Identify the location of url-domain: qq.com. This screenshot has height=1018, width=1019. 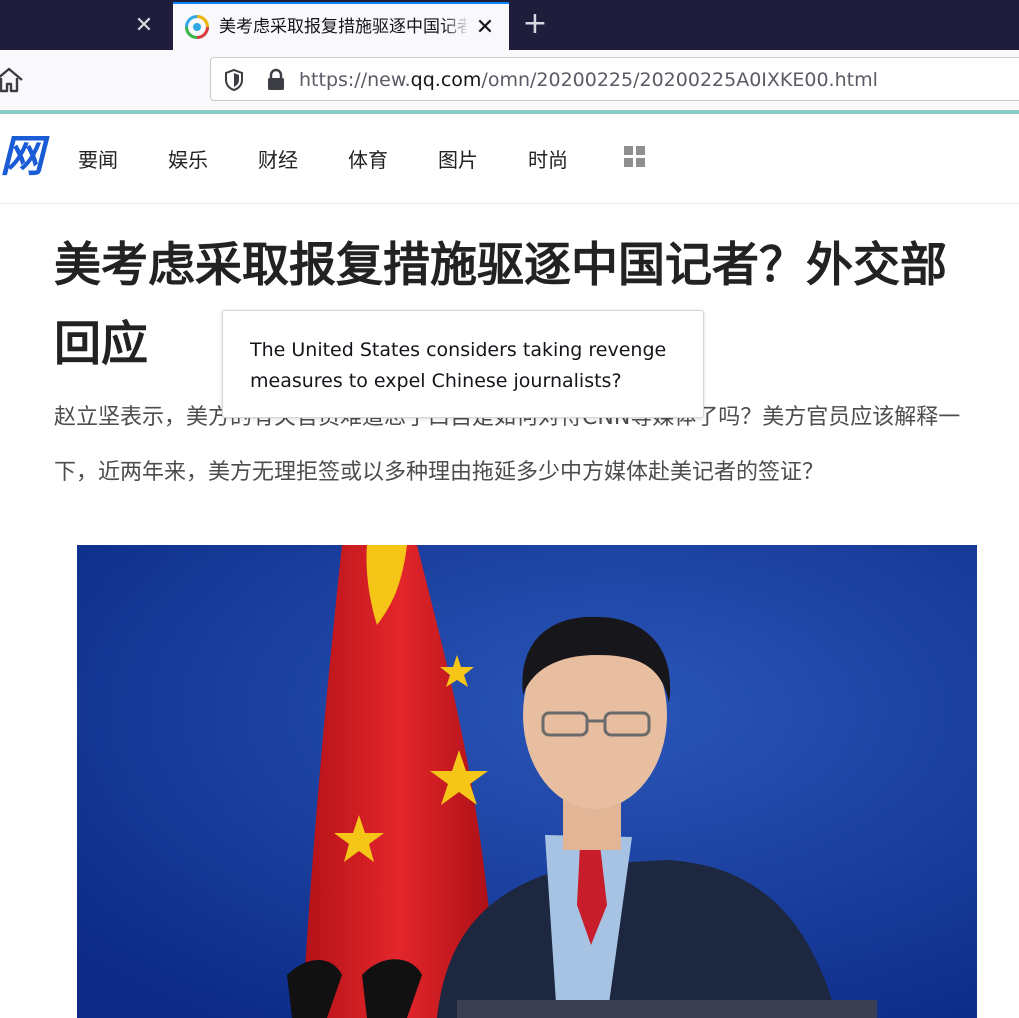
(446, 80).